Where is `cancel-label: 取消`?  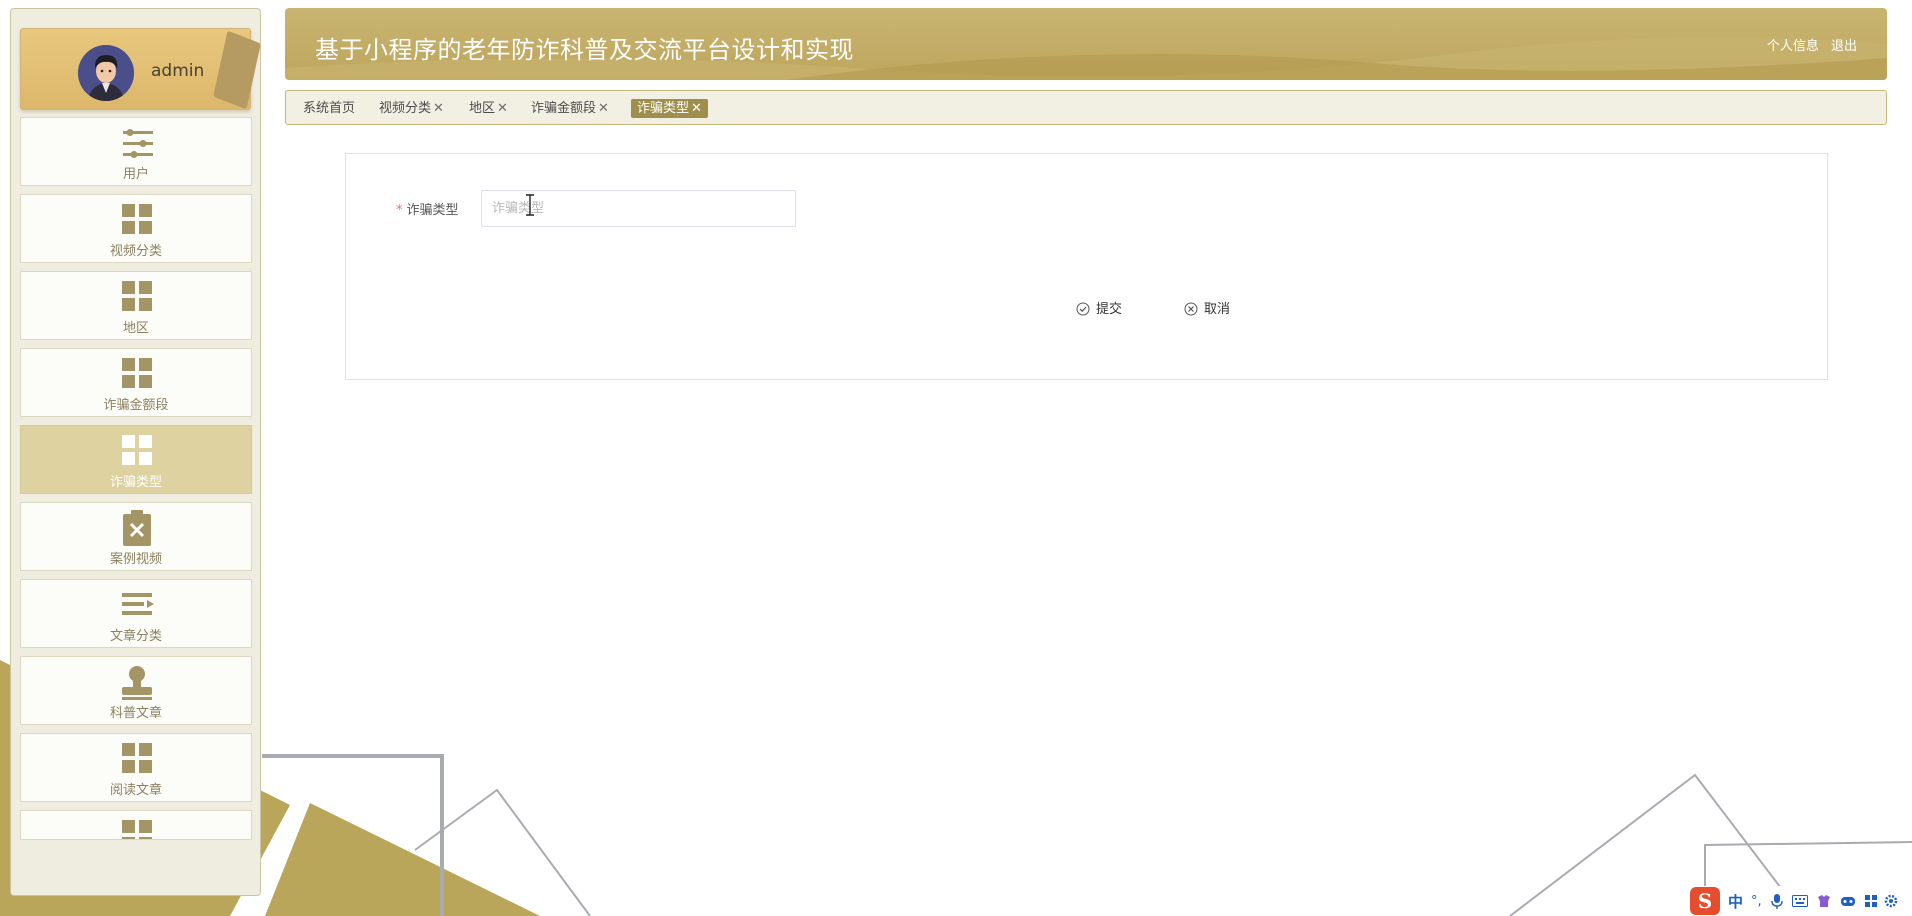 cancel-label: 取消 is located at coordinates (1217, 308).